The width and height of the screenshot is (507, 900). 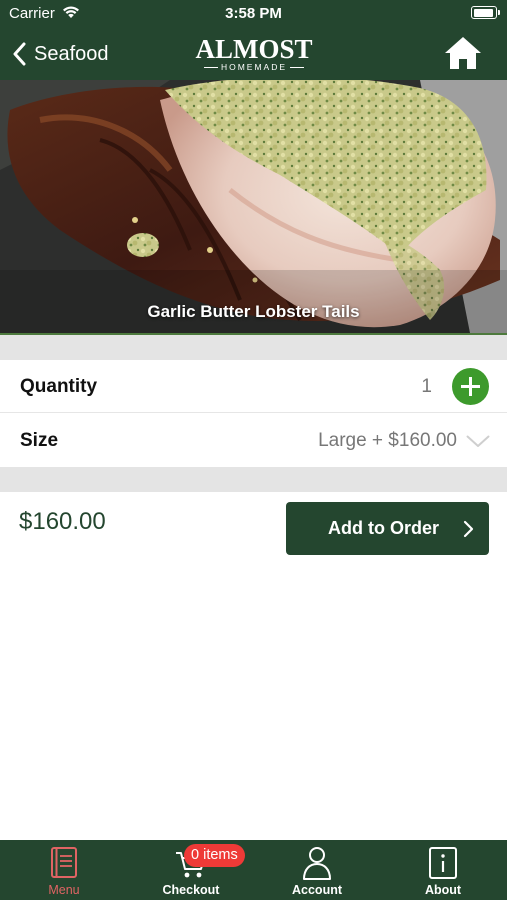 What do you see at coordinates (254, 67) in the screenshot?
I see `logo-sub-text: HOMEMADE` at bounding box center [254, 67].